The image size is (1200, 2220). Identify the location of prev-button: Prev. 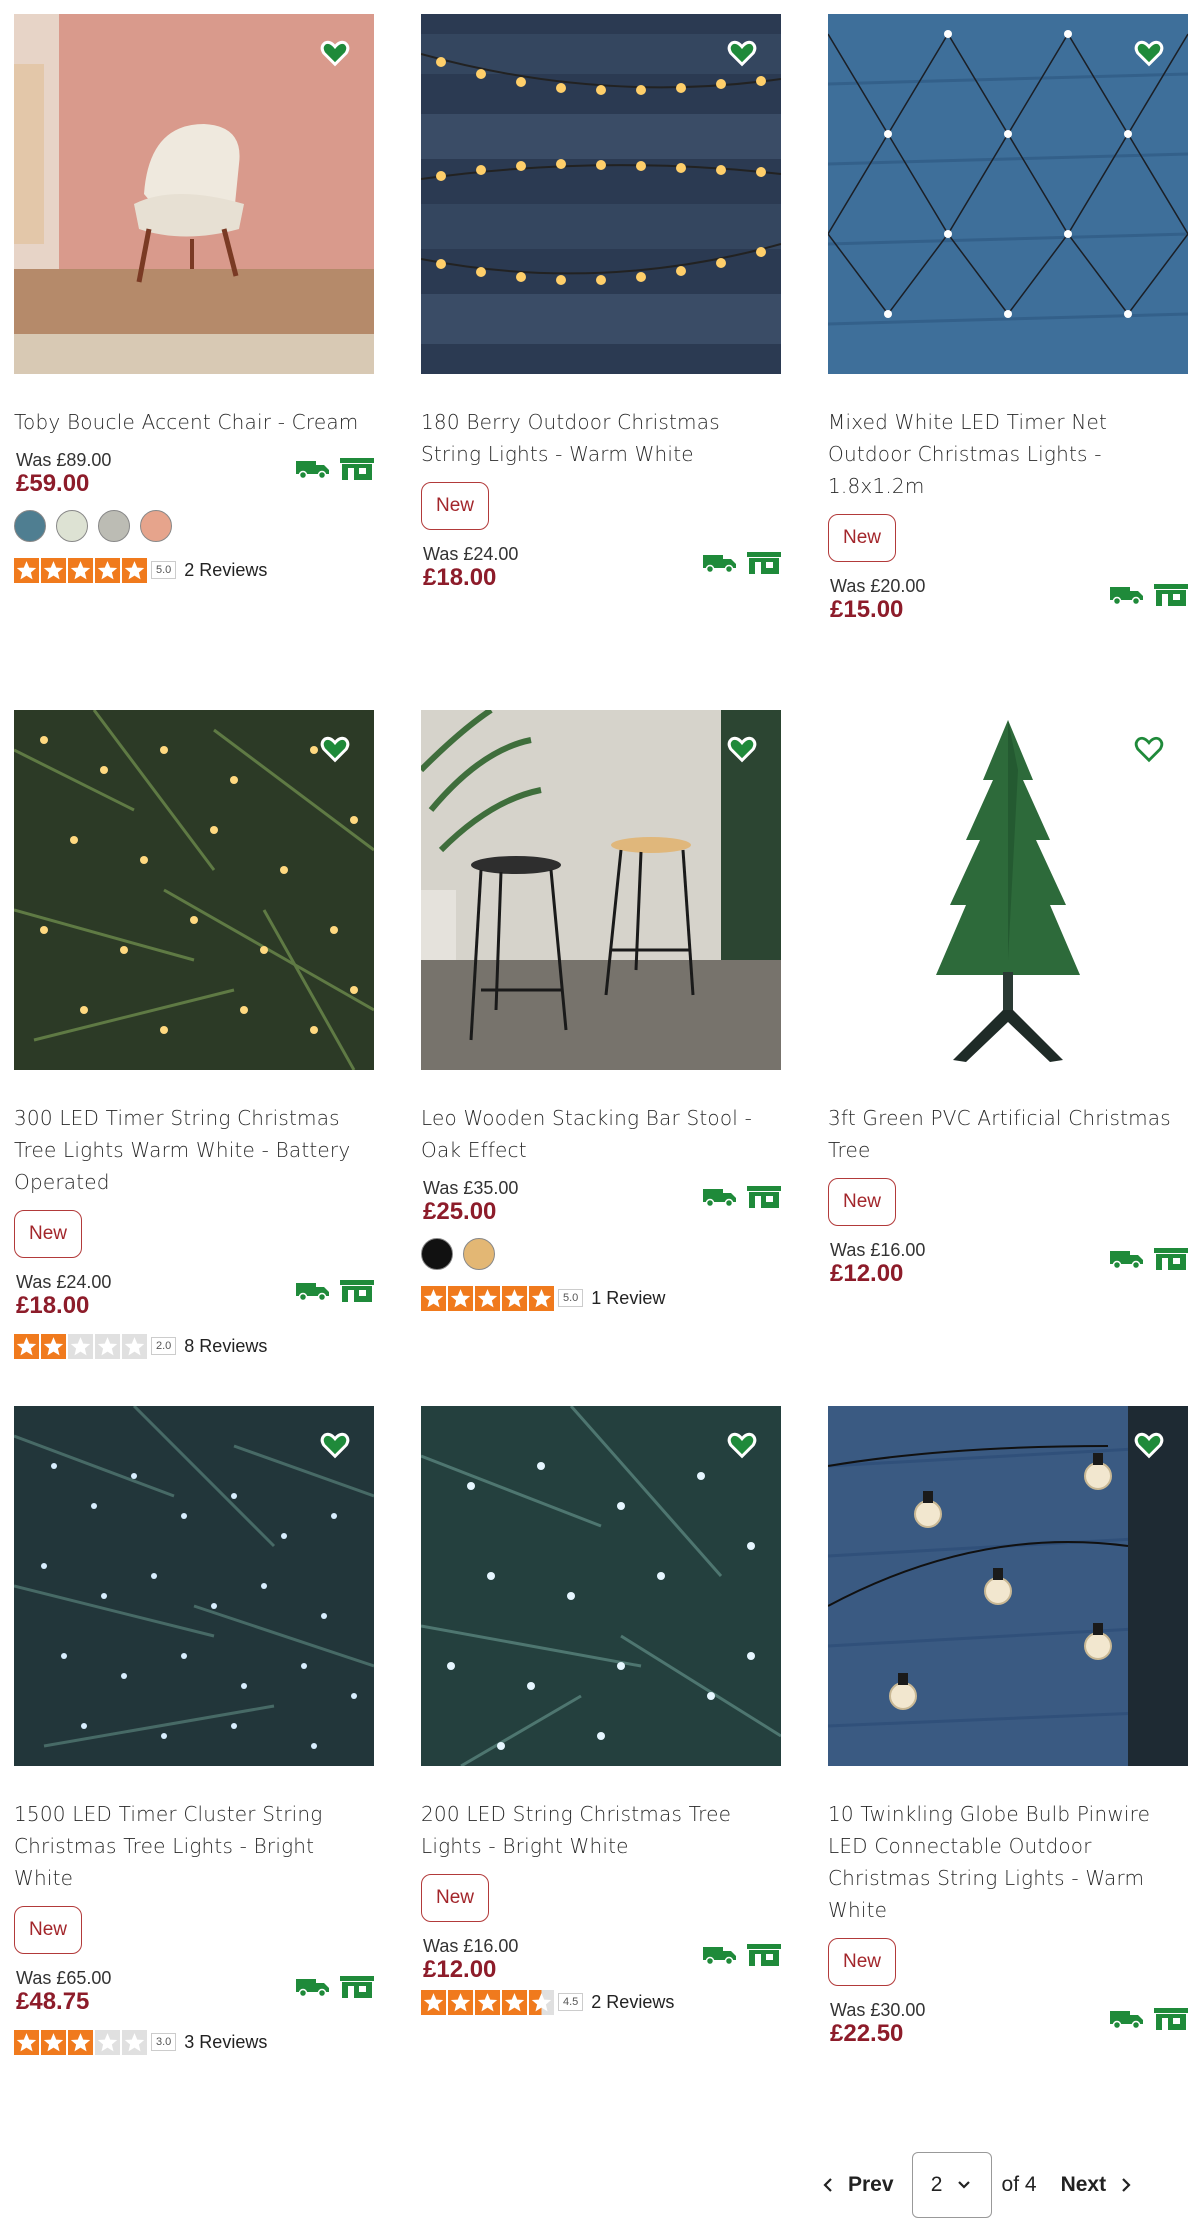
(857, 2185).